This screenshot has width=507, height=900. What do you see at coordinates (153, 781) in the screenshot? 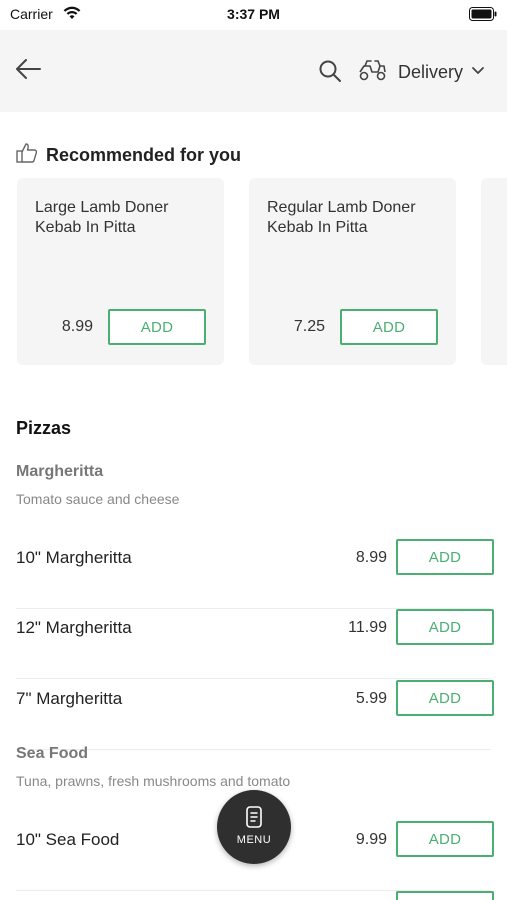
I see `group-description: Tuna, prawns, fresh mushrooms and tomato` at bounding box center [153, 781].